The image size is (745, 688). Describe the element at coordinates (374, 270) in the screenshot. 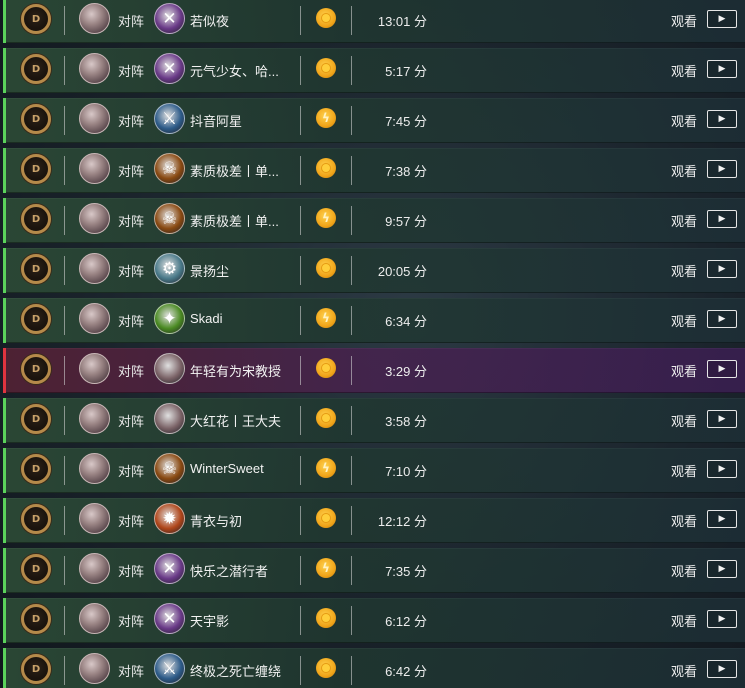

I see `match-row: D 对阵 ⚙ 景扬尘 20:05 分 观看 ▶` at that location.